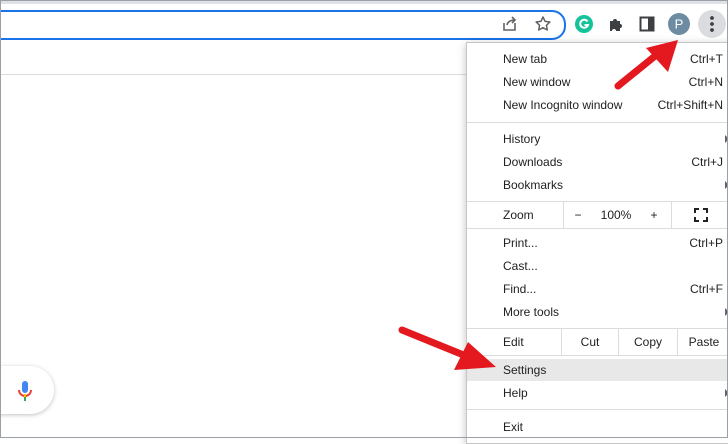 Image resolution: width=728 pixels, height=444 pixels. What do you see at coordinates (364, 2) in the screenshot?
I see `tab-strip-edge` at bounding box center [364, 2].